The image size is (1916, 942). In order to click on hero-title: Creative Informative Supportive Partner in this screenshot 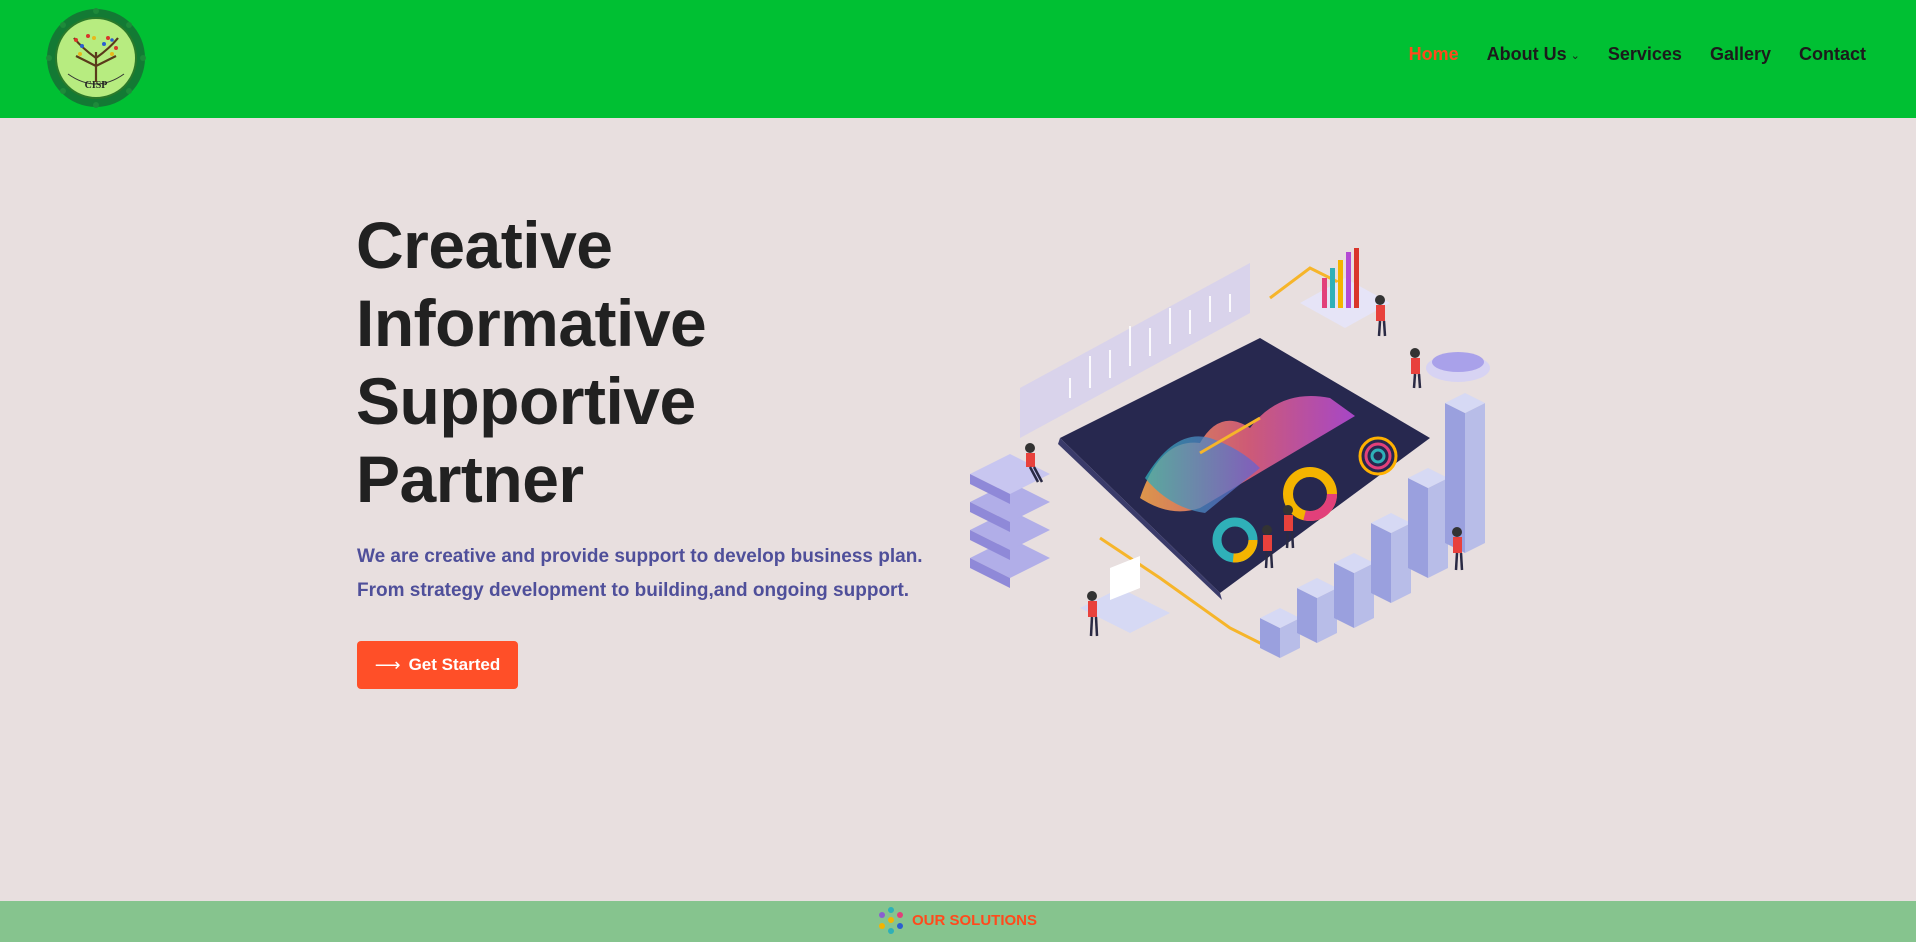, I will do `click(656, 362)`.